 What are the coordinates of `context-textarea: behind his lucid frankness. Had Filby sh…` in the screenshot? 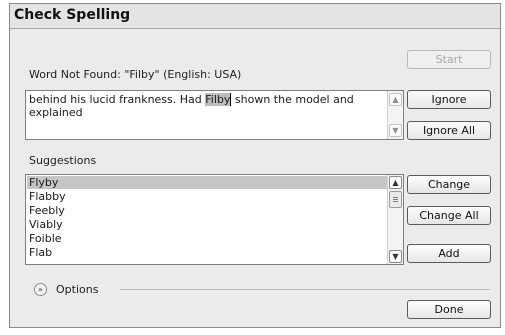 It's located at (214, 115).